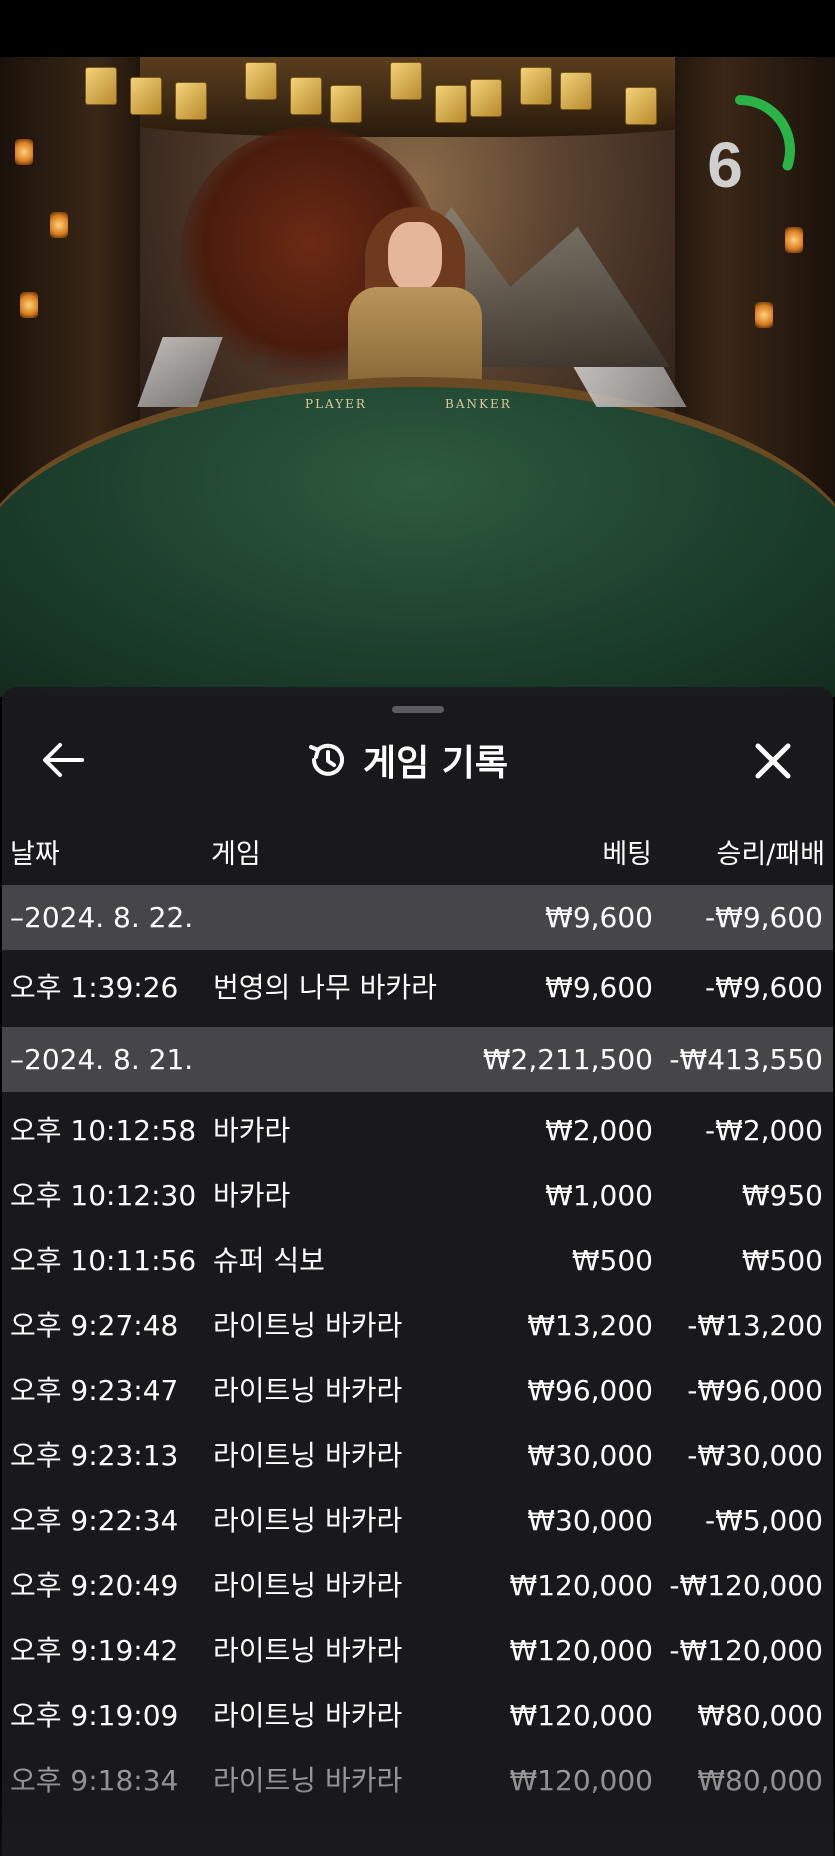 Image resolution: width=835 pixels, height=1856 pixels. What do you see at coordinates (612, 1260) in the screenshot?
I see `row-bet: ₩500` at bounding box center [612, 1260].